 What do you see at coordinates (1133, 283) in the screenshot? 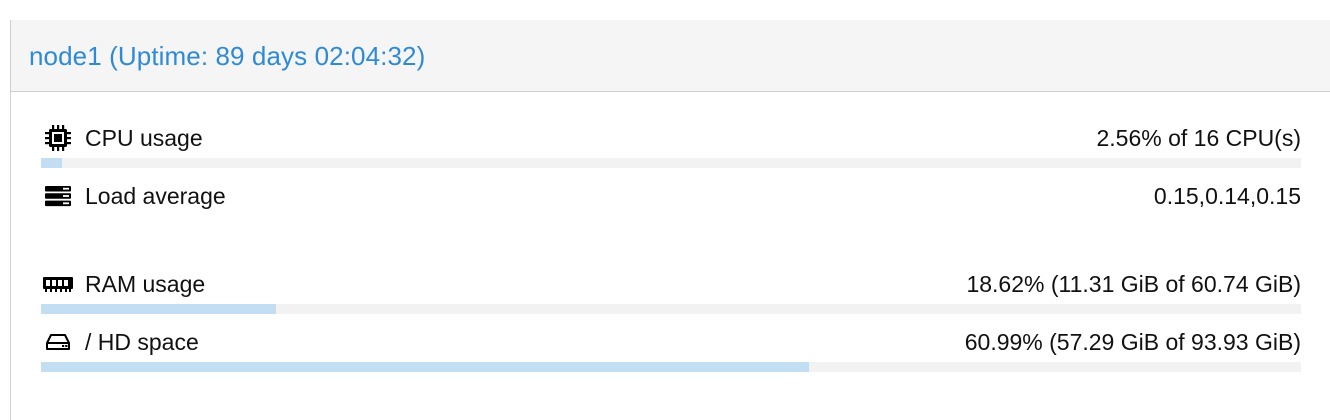
I see `ram-usage-value: 18.62% (11.31 GiB of 60.74 GiB)` at bounding box center [1133, 283].